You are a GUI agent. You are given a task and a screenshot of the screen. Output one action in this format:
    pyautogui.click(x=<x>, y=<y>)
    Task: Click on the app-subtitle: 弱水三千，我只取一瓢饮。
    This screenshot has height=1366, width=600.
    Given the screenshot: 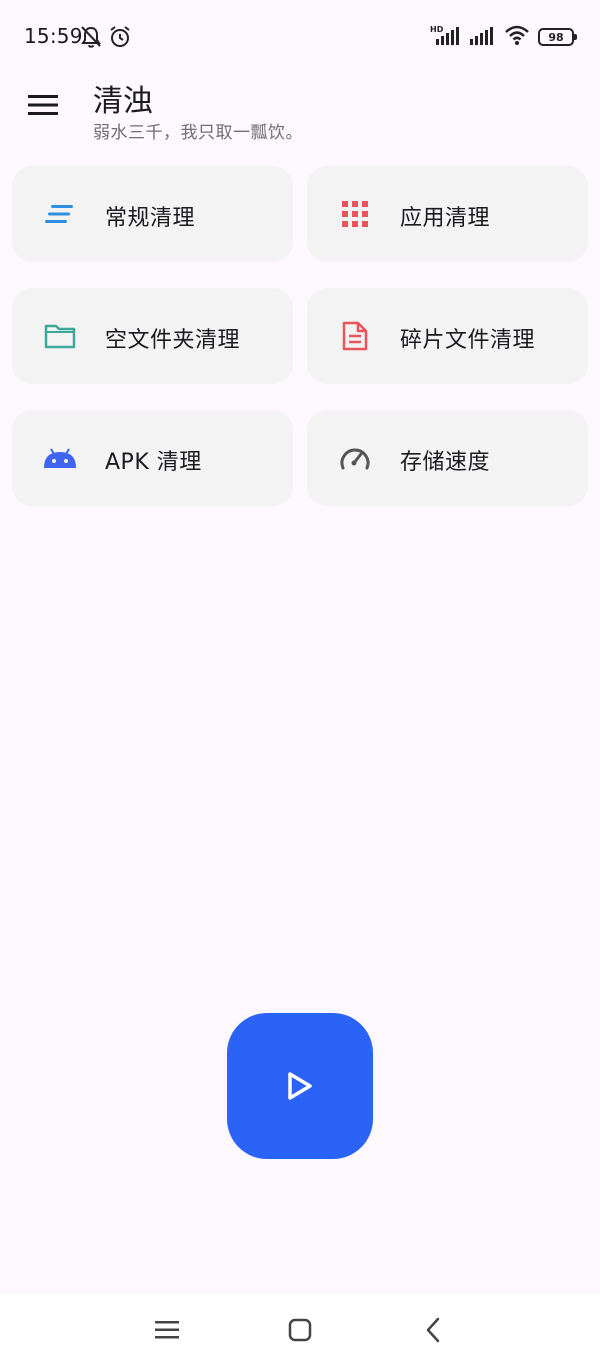 What is the action you would take?
    pyautogui.click(x=198, y=133)
    